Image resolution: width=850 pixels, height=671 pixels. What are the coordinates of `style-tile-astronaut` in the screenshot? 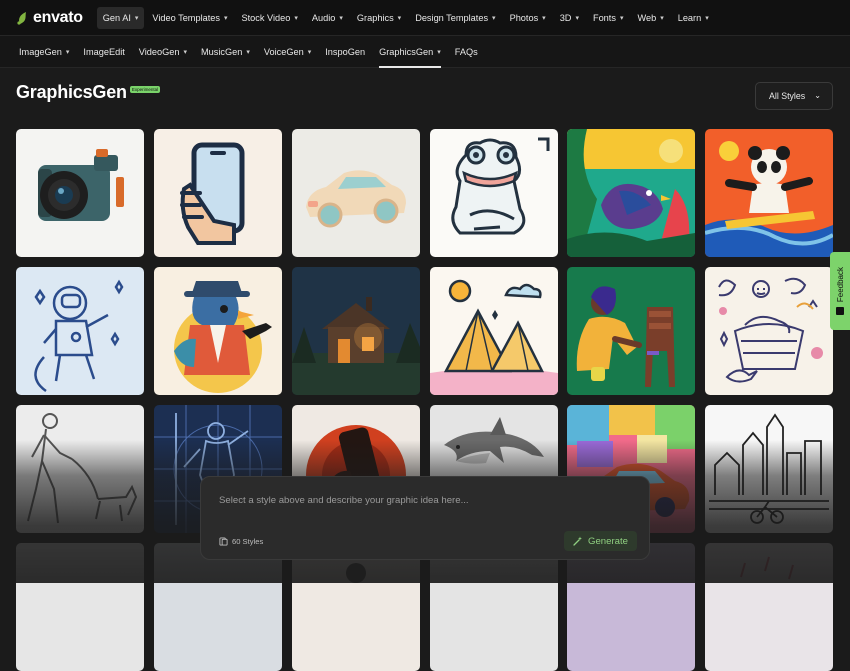 It's located at (80, 331).